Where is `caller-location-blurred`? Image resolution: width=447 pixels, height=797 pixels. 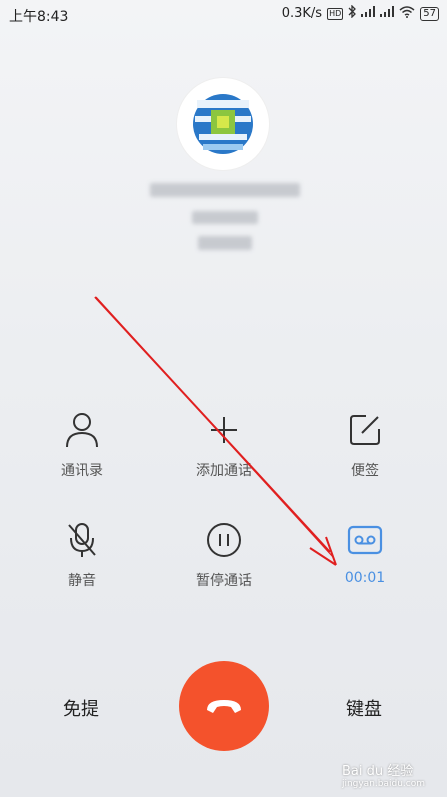
caller-location-blurred is located at coordinates (225, 243).